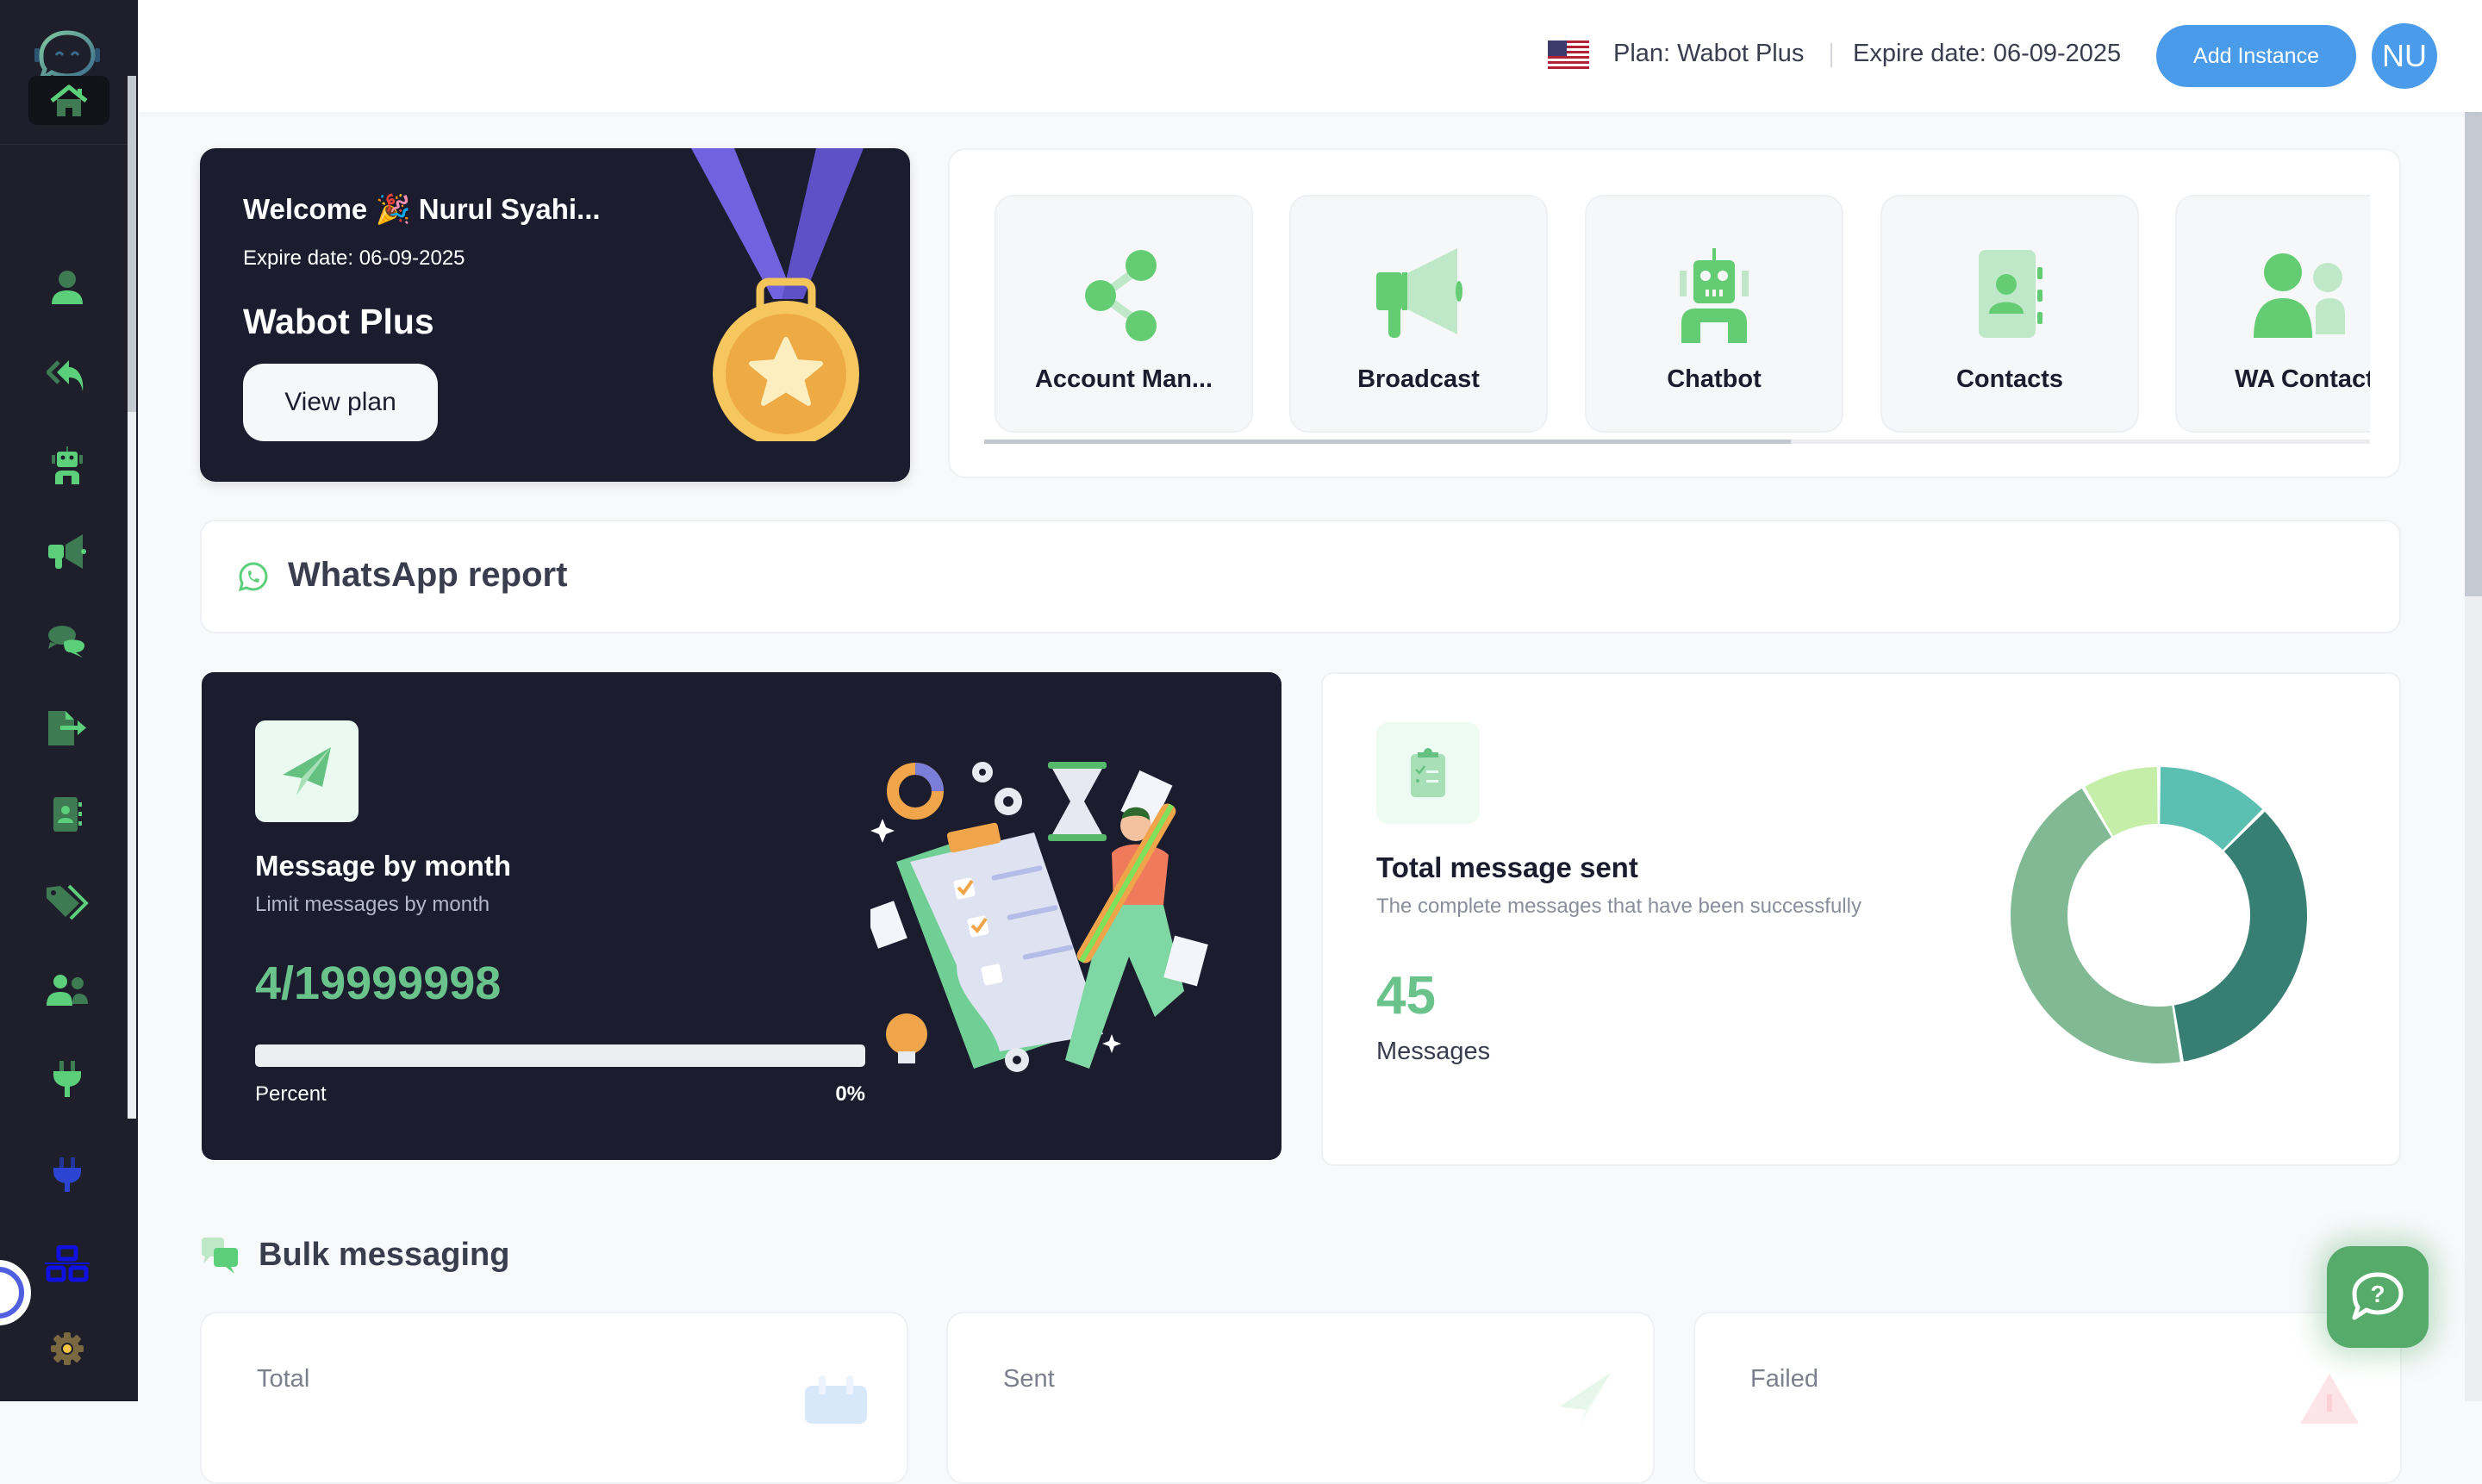  Describe the element at coordinates (384, 1255) in the screenshot. I see `section-title: Bulk messaging` at that location.